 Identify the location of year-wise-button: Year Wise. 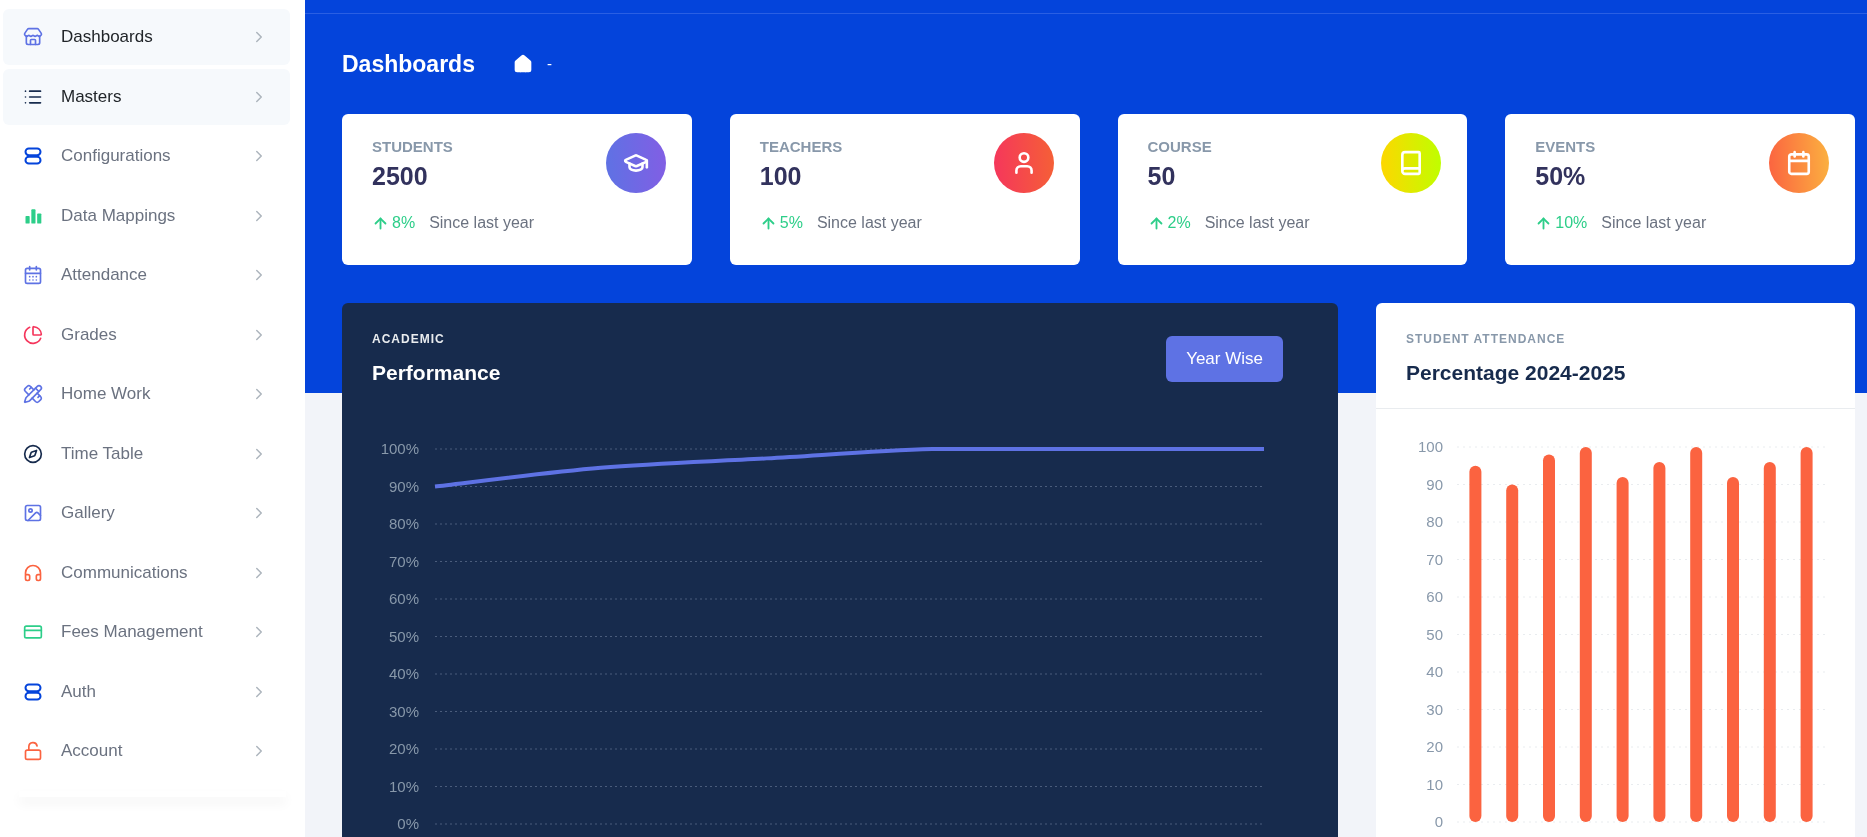
(1224, 359).